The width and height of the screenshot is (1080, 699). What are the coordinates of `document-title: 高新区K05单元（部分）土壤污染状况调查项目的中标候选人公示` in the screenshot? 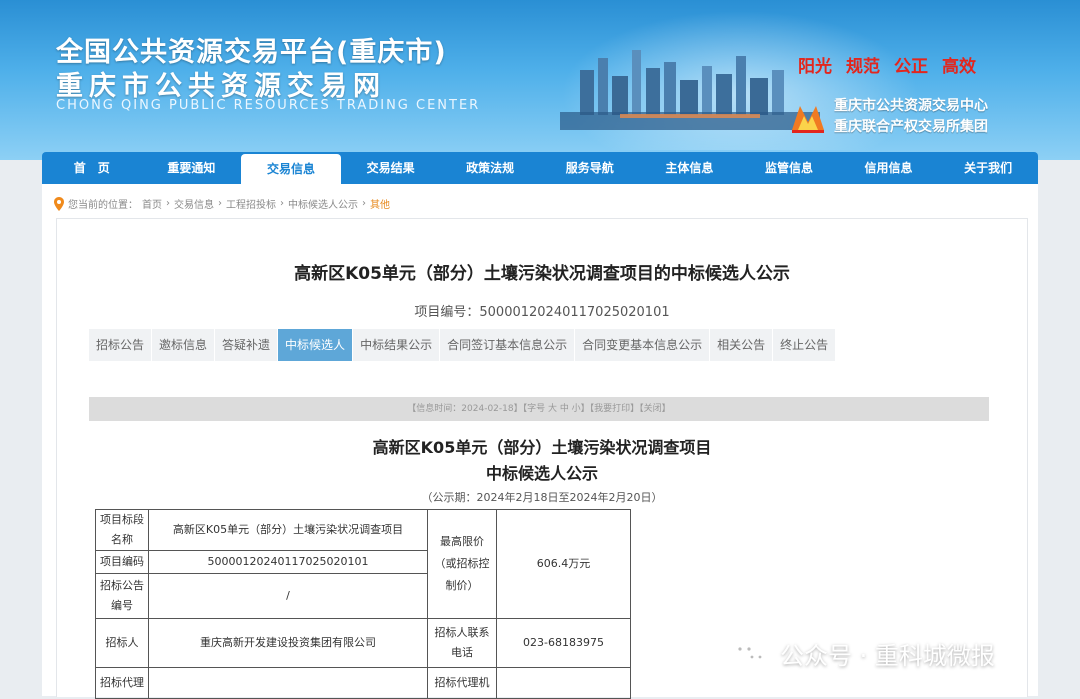 It's located at (542, 274).